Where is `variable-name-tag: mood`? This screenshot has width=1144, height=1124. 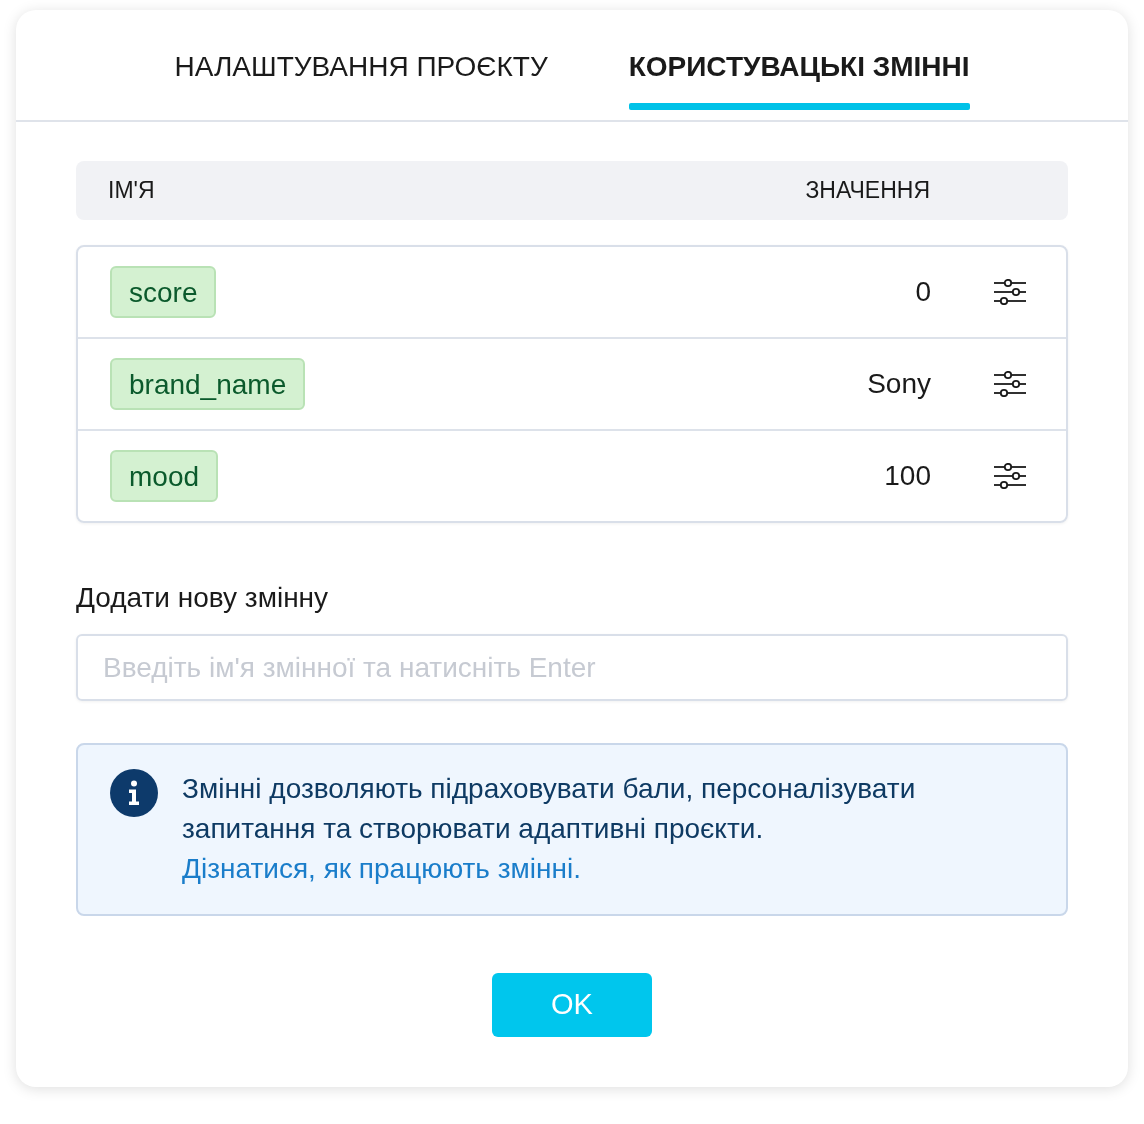
variable-name-tag: mood is located at coordinates (164, 476).